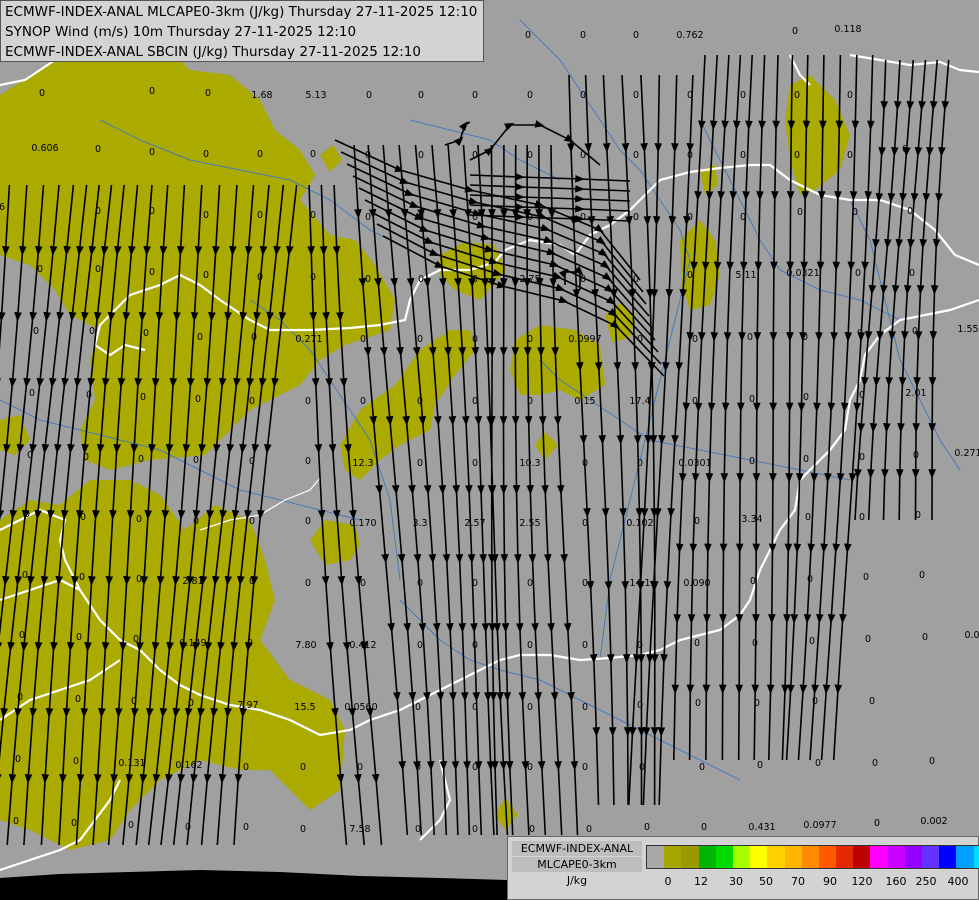 Image resolution: width=979 pixels, height=900 pixels. I want to click on legend-label: 70, so click(798, 881).